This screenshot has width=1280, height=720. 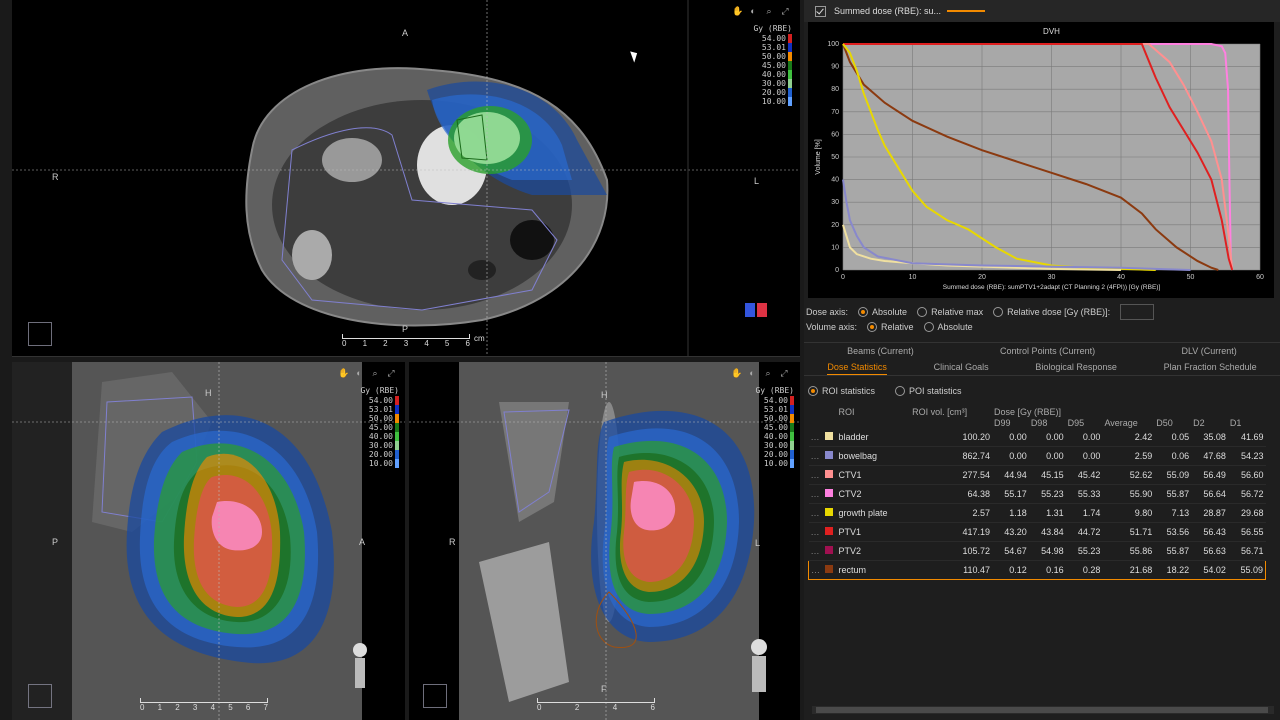 I want to click on legend-level: 30.00, so click(x=772, y=83).